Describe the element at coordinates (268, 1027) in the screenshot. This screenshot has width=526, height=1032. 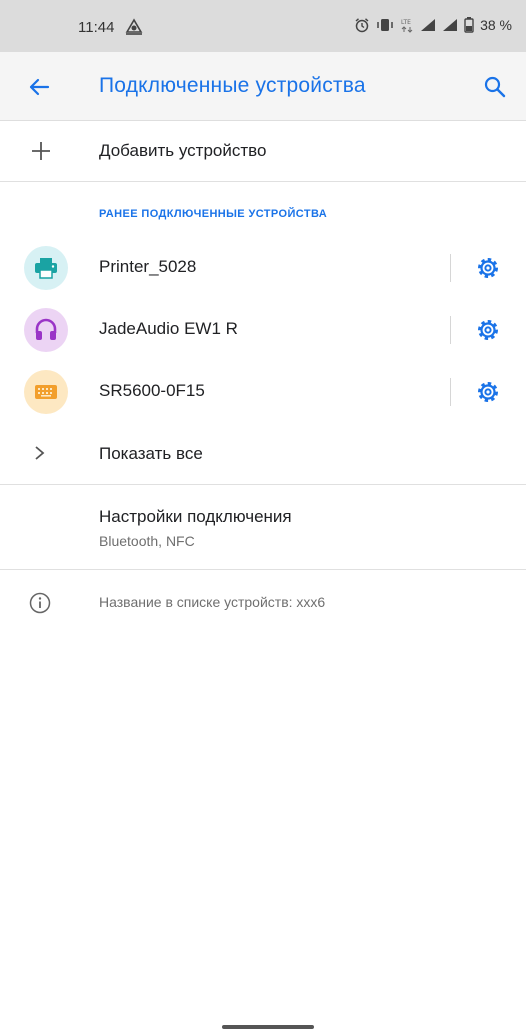
I see `navigation-handle` at that location.